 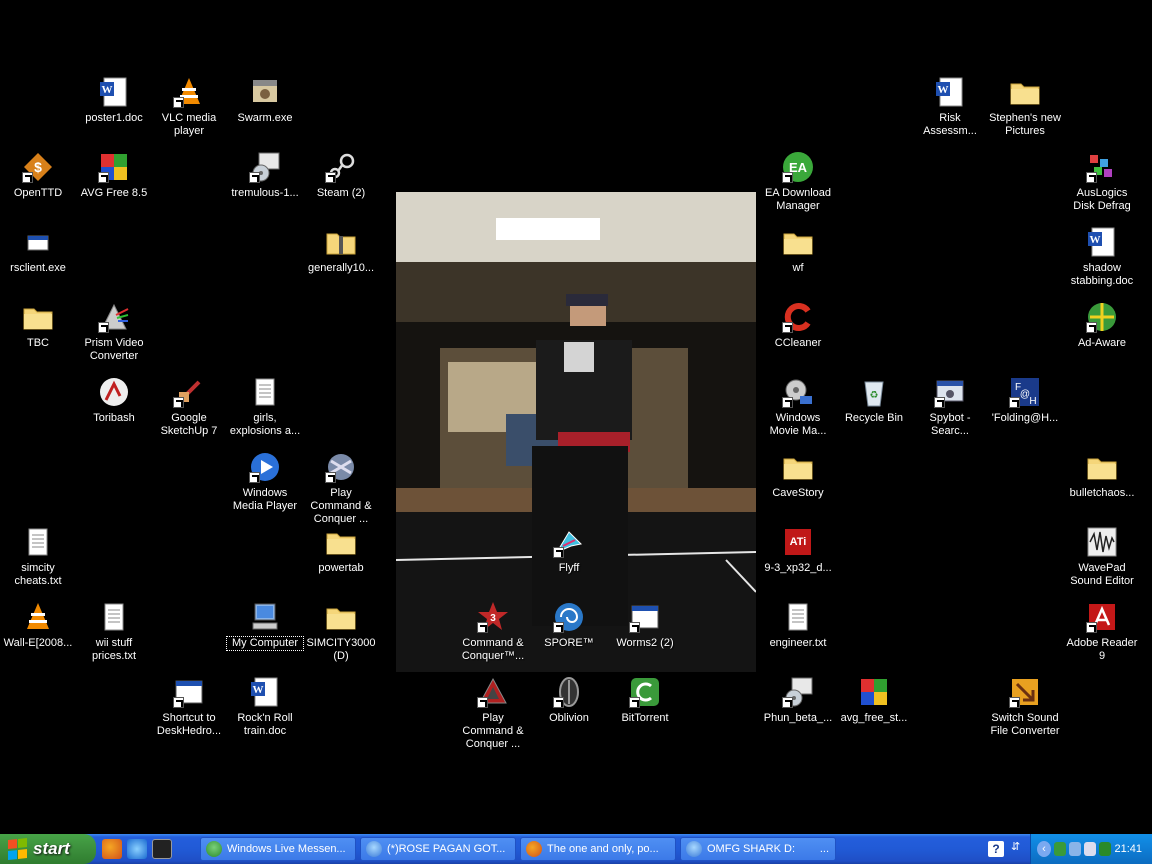 I want to click on desktop-icon-wavepad: WavePad Sound Editor, so click(x=1102, y=561).